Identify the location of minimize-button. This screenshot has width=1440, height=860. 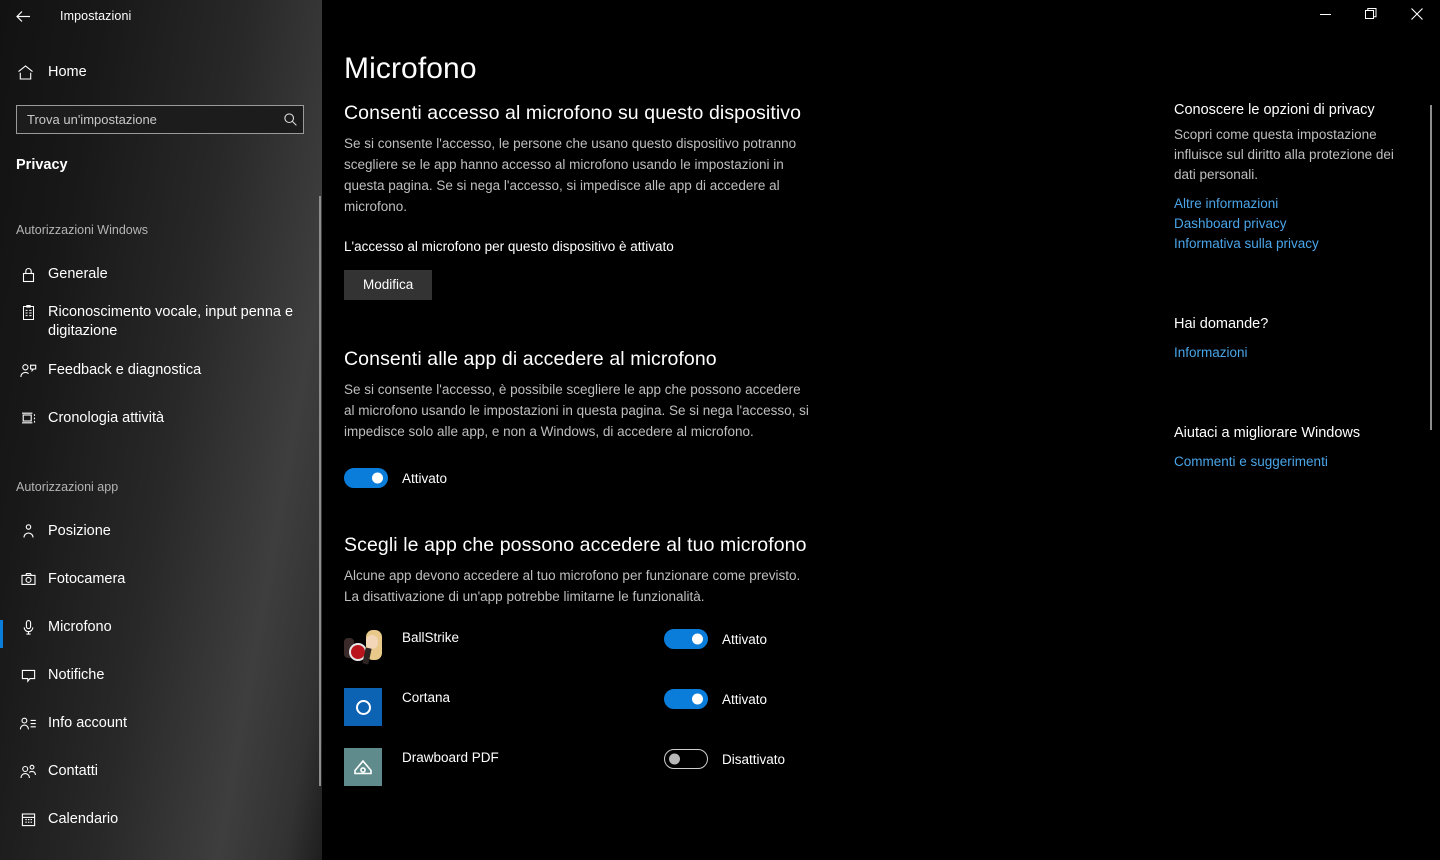
(1325, 16).